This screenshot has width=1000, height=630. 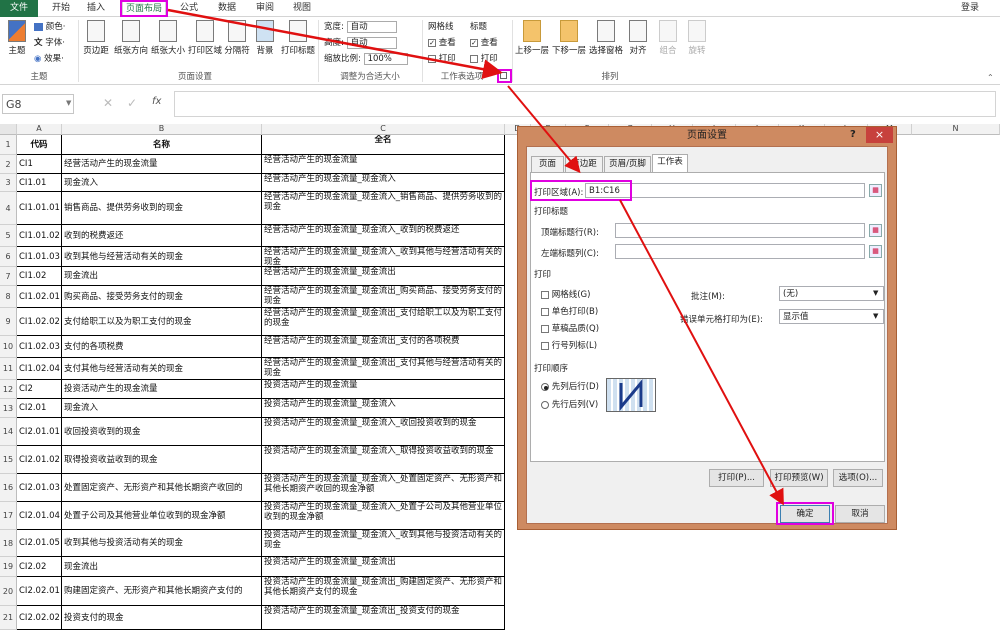 I want to click on cell-a: CI2.02, so click(x=39, y=567).